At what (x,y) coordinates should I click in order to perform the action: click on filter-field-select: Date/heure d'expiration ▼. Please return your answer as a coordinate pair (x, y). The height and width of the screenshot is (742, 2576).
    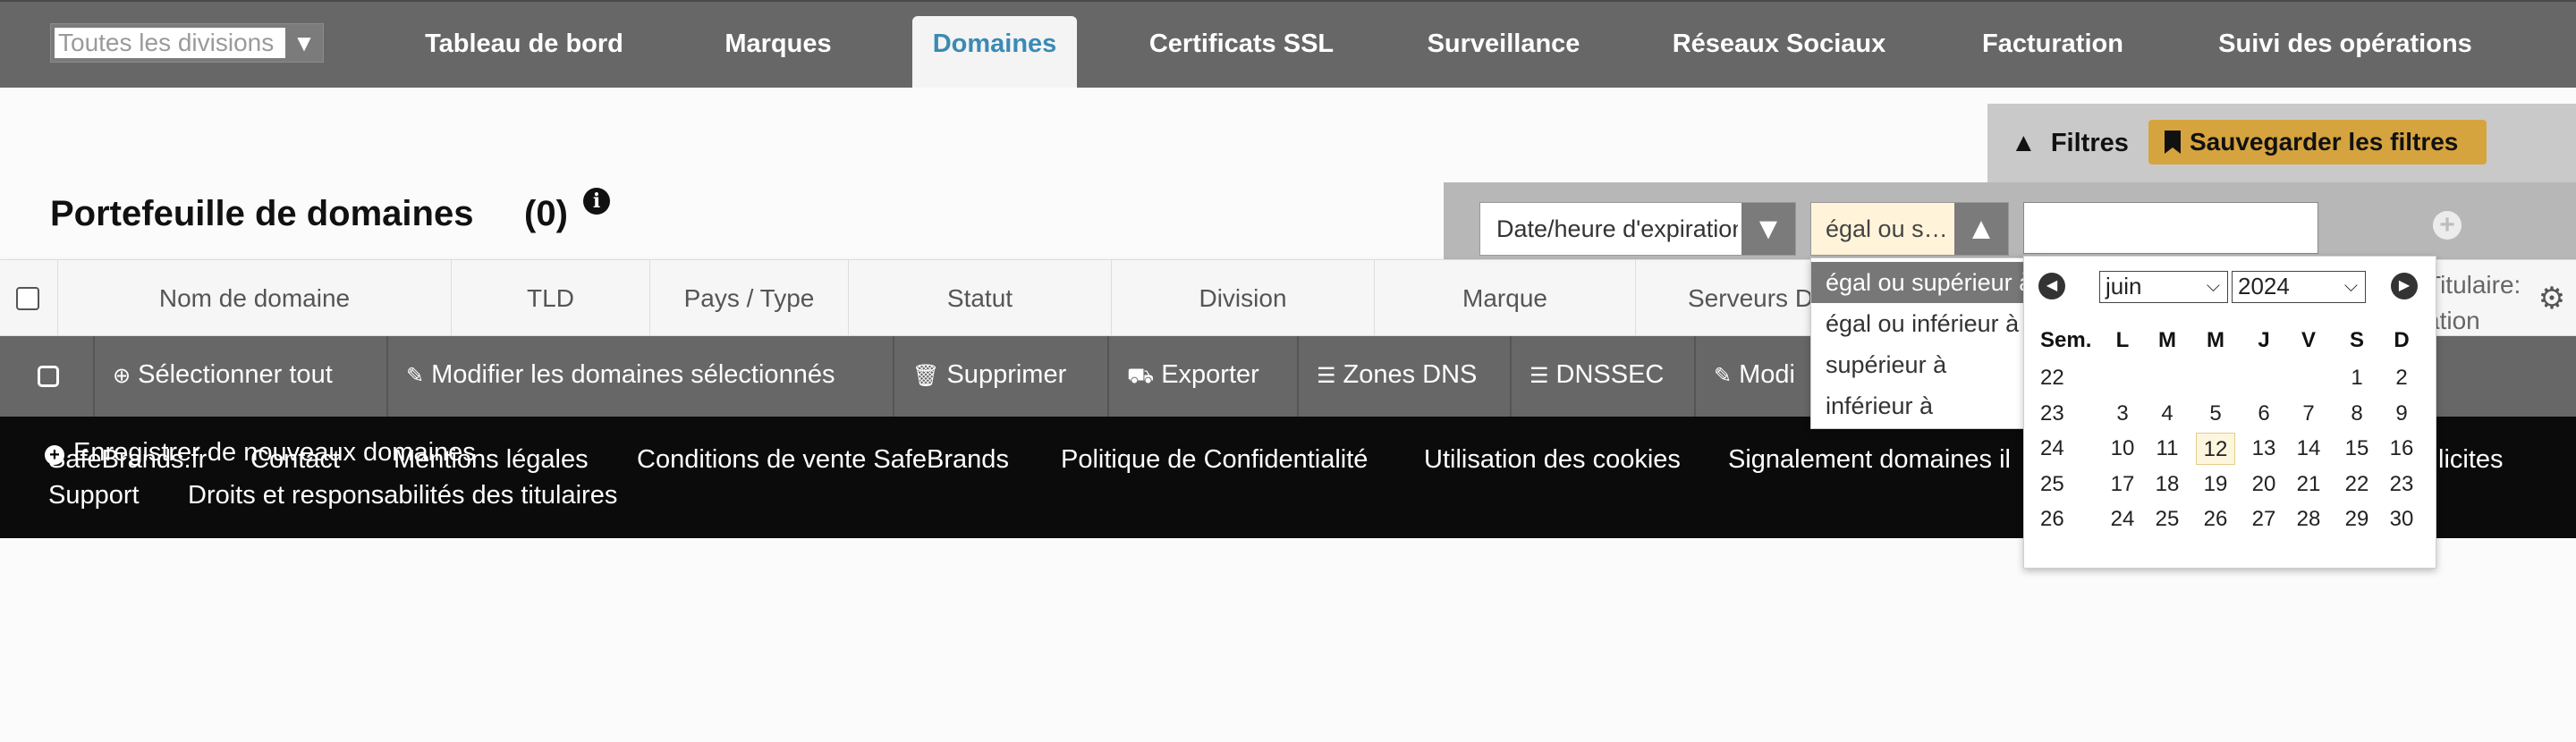
    Looking at the image, I should click on (1637, 229).